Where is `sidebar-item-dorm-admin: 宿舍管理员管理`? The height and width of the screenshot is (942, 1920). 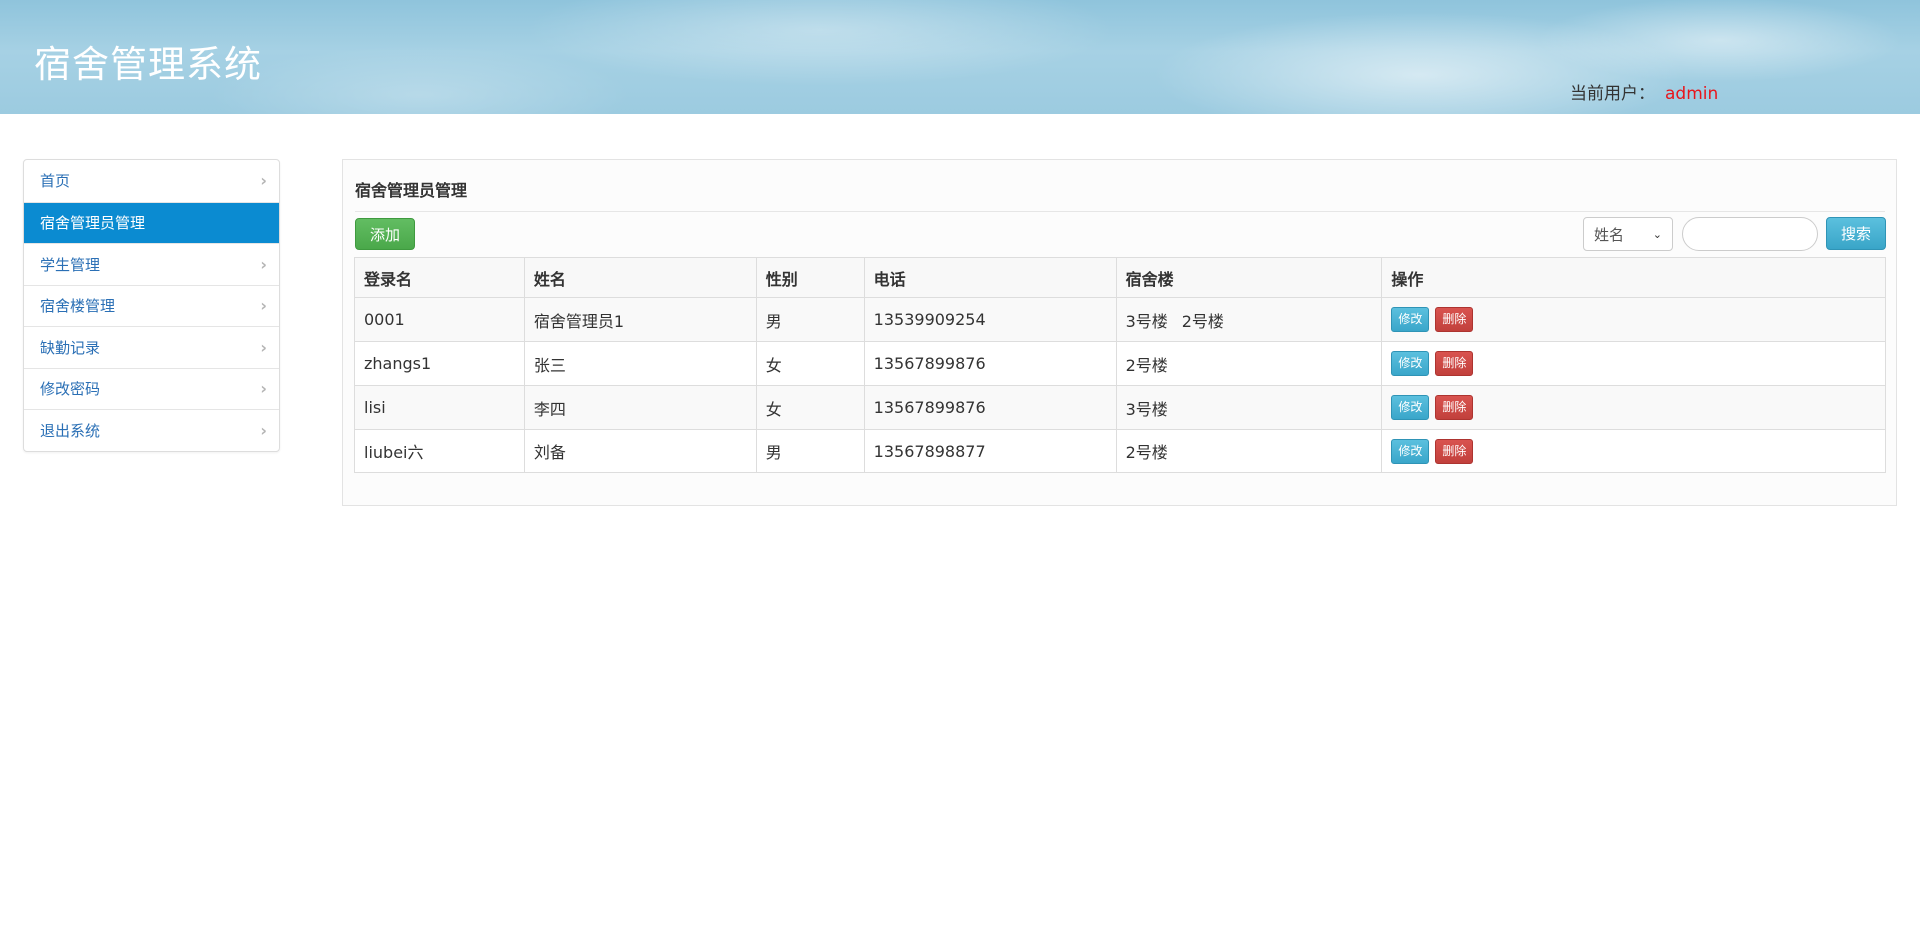 sidebar-item-dorm-admin: 宿舍管理员管理 is located at coordinates (151, 222).